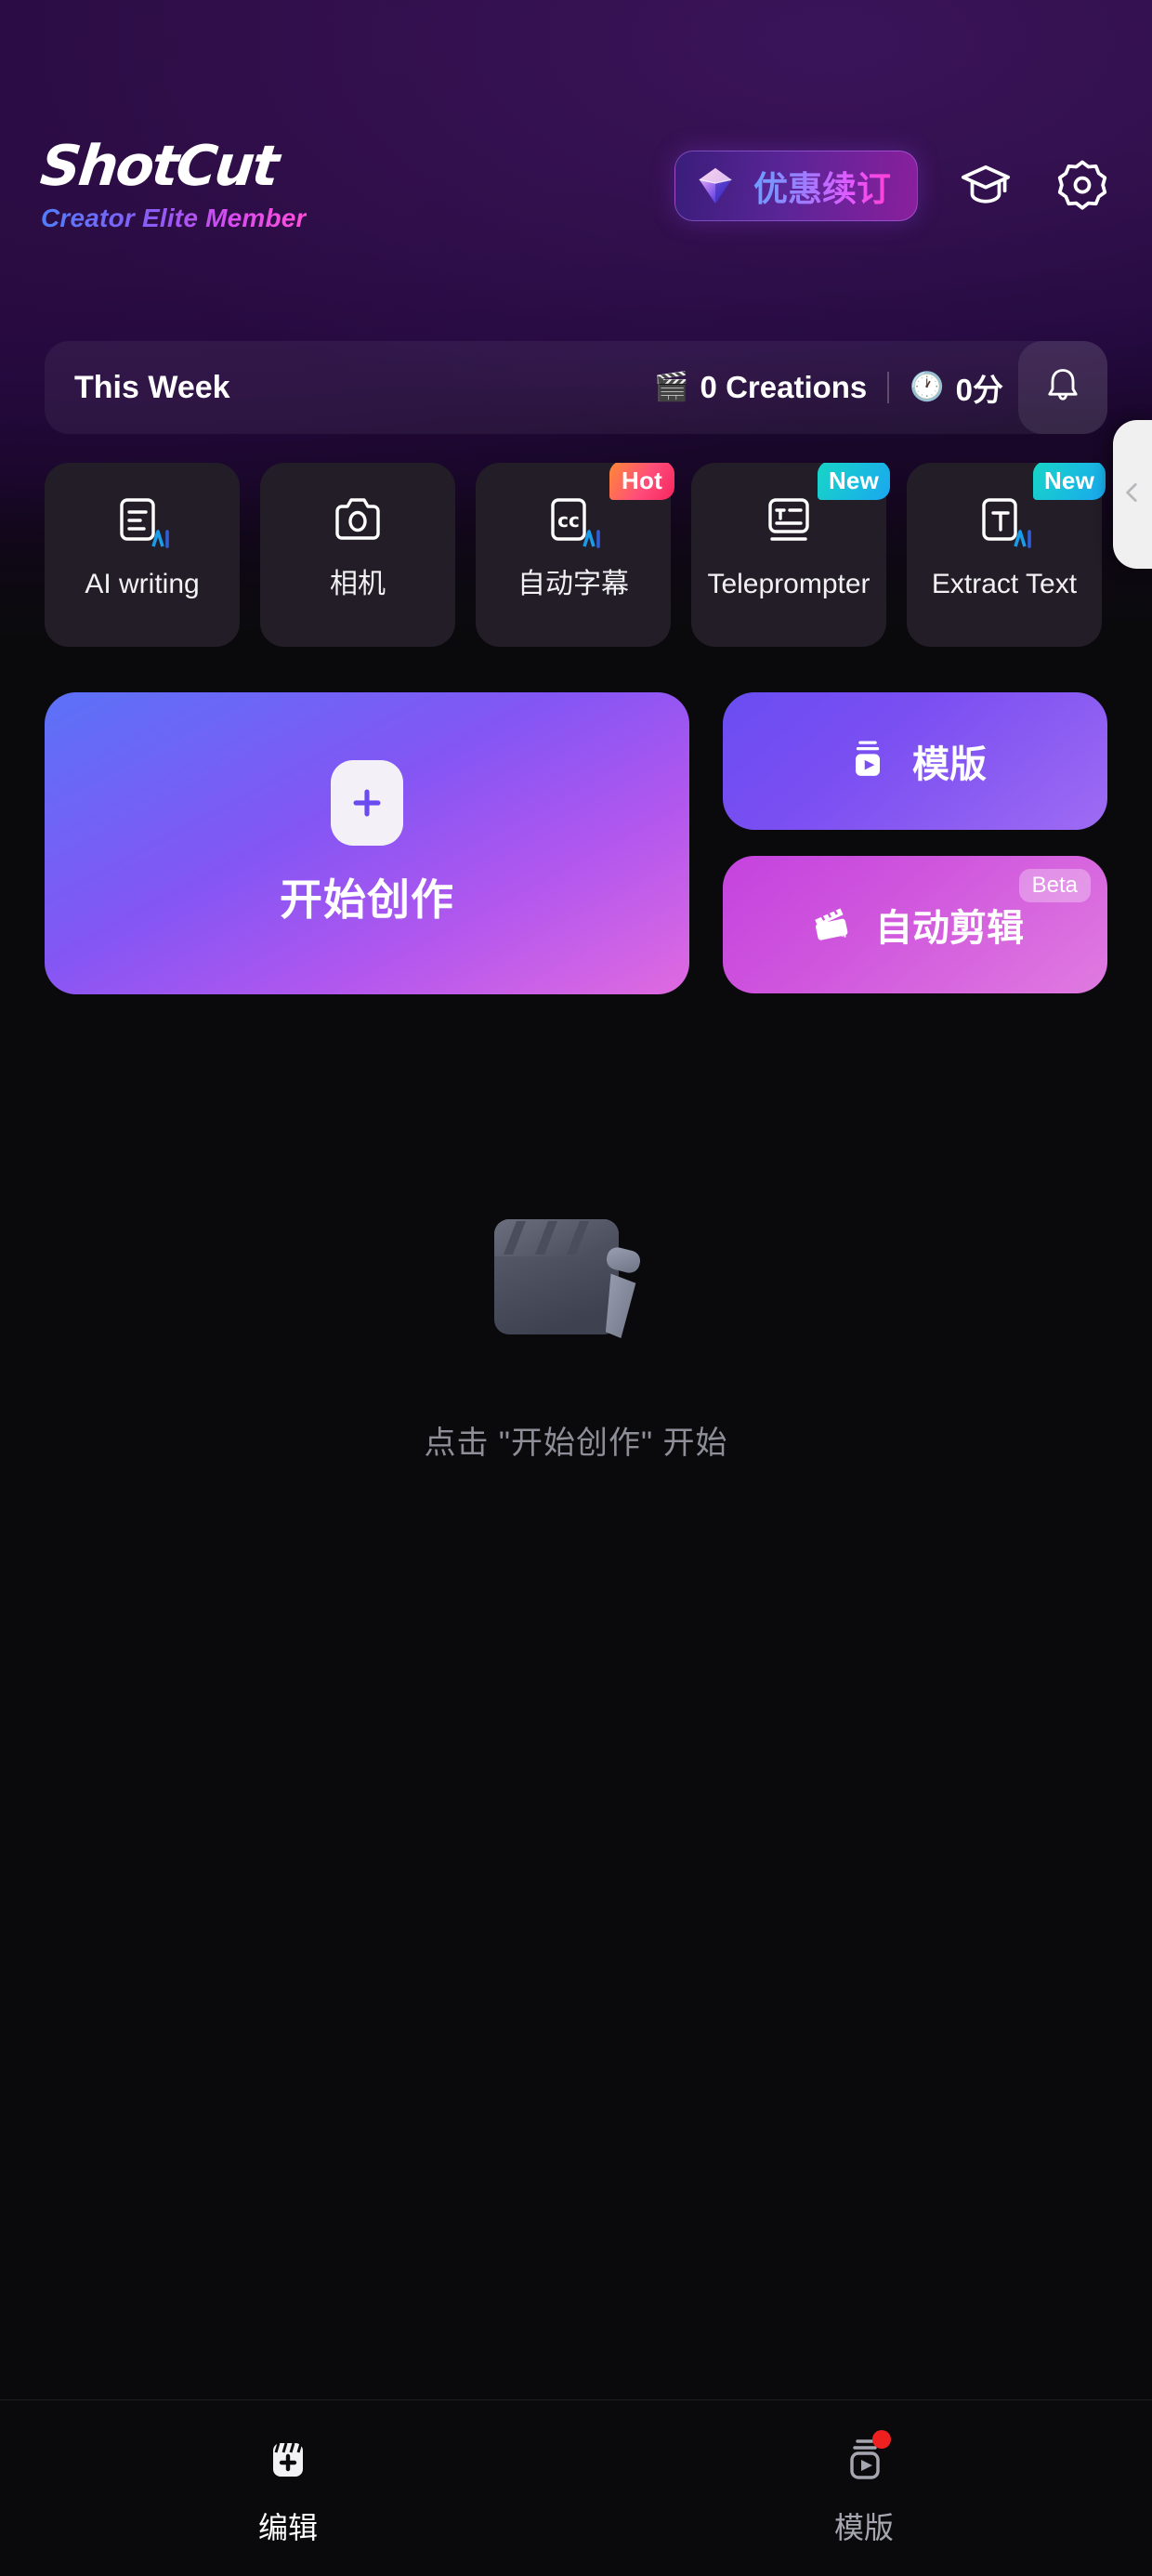 The image size is (1152, 2576). I want to click on secondary-actions: 模版 Beta 自动剪辑, so click(915, 843).